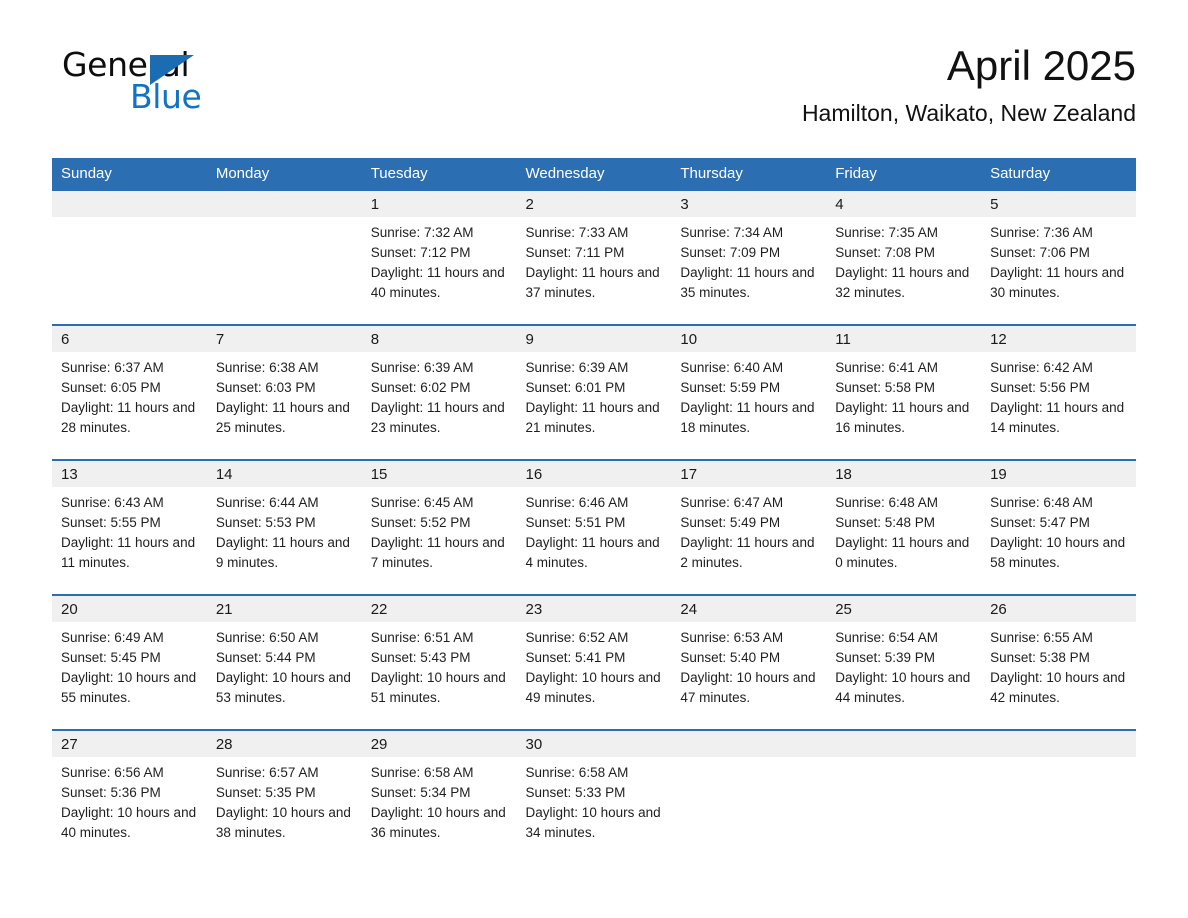 This screenshot has width=1188, height=918. Describe the element at coordinates (594, 204) in the screenshot. I see `day-number: 2` at that location.